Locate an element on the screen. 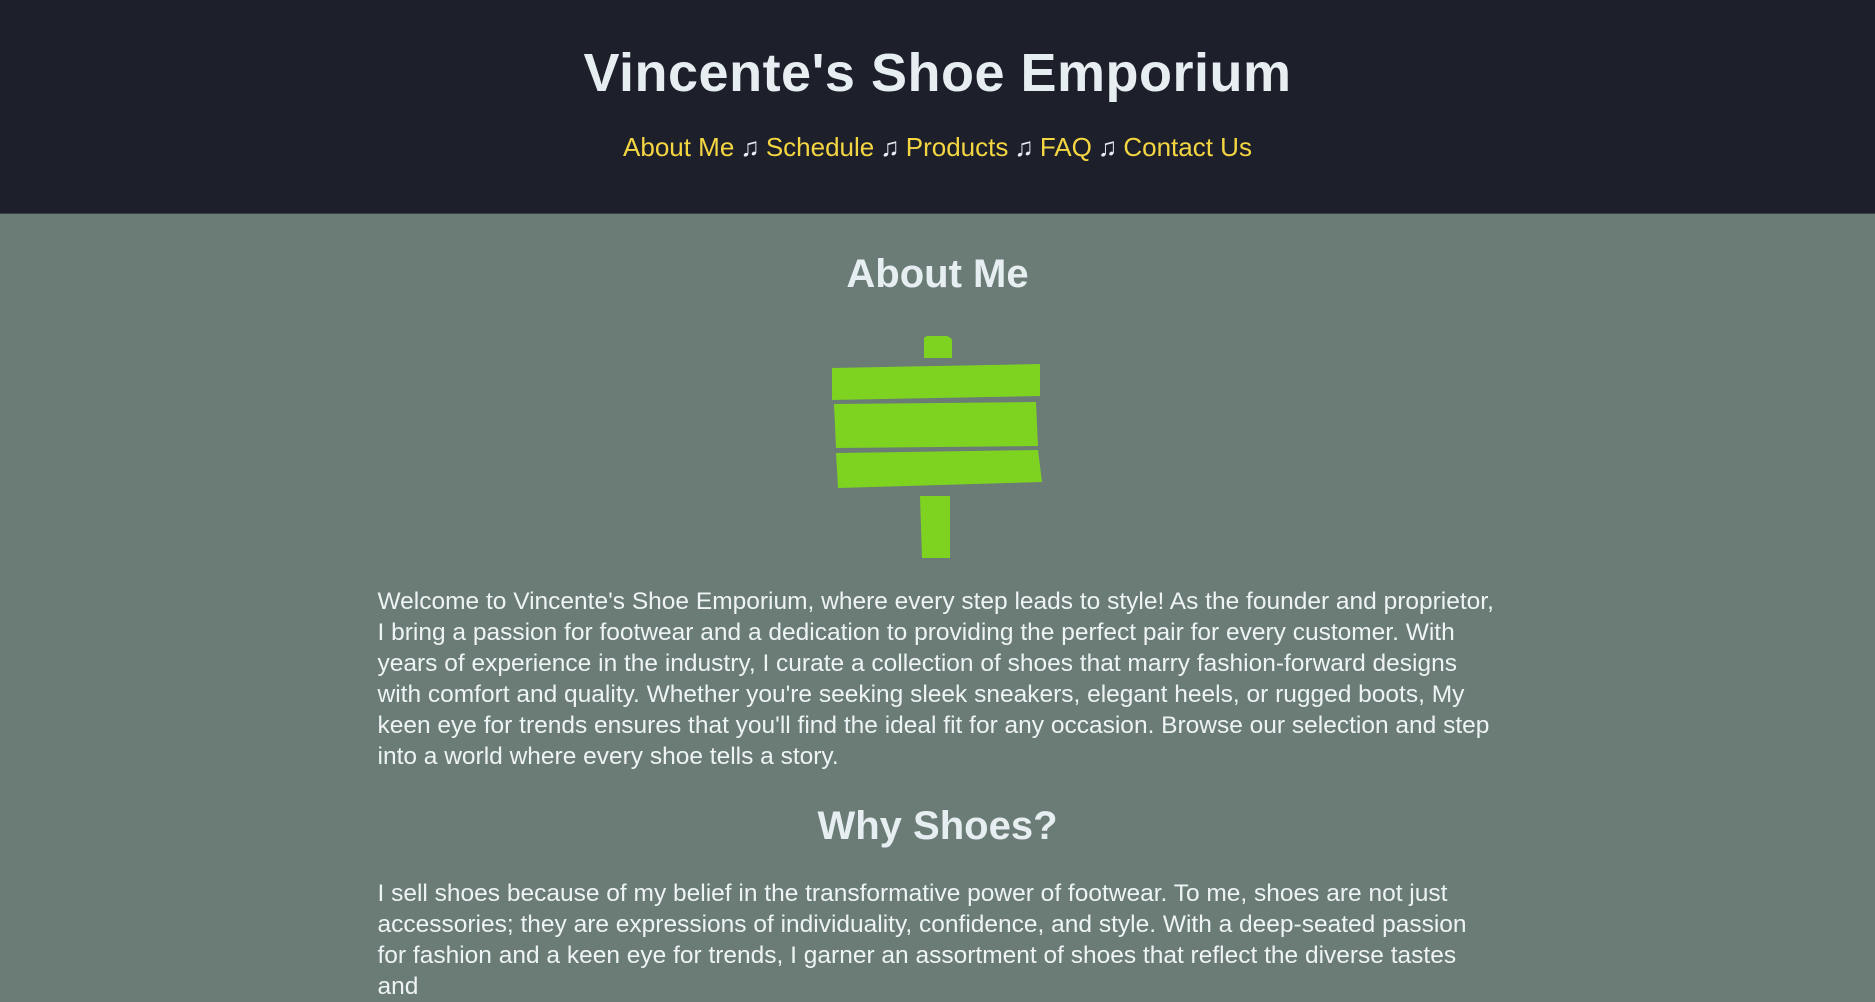  why-shoes-heading: Why Shoes? is located at coordinates (937, 826).